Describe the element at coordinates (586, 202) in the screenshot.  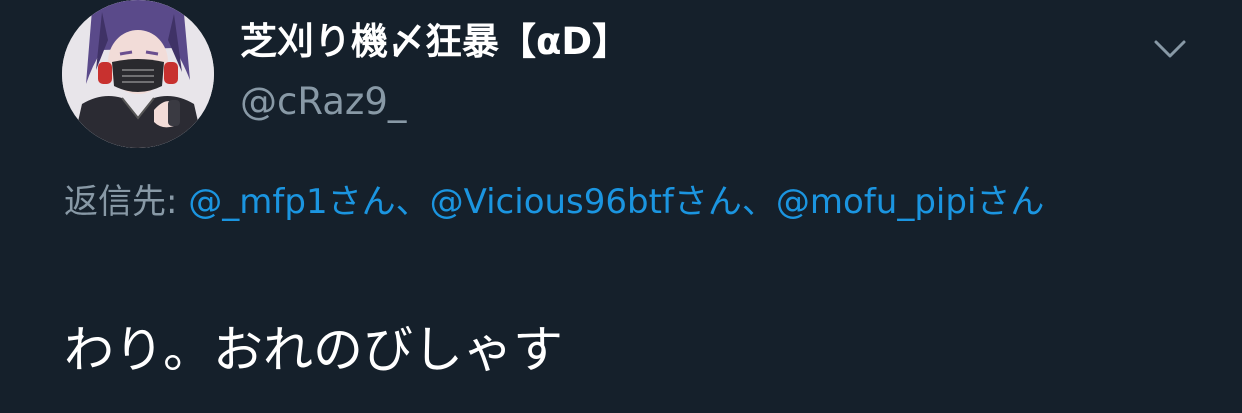
I see `mention-link: @Vicious96btfさん` at that location.